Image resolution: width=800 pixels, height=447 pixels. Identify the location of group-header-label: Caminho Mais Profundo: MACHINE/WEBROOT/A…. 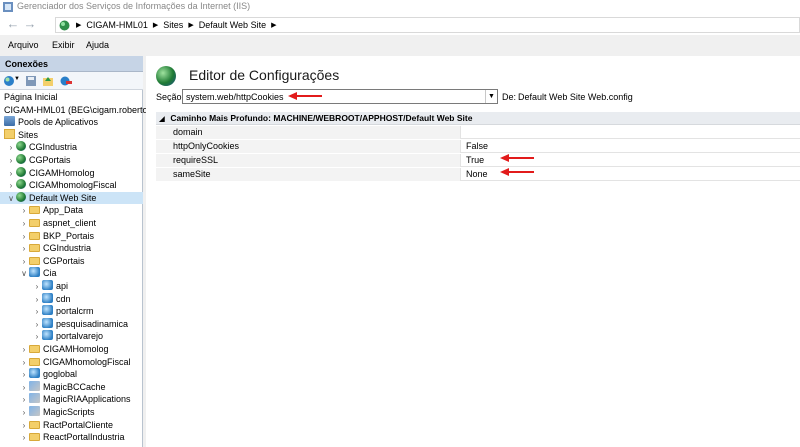
(321, 118).